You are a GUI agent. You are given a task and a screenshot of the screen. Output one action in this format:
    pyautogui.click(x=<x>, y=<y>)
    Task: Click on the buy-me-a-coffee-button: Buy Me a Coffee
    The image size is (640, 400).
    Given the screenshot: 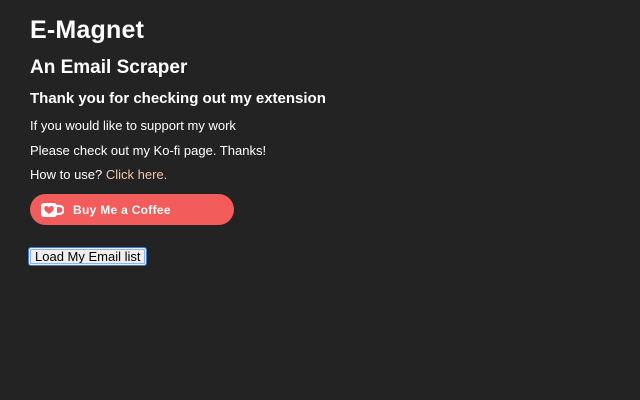 What is the action you would take?
    pyautogui.click(x=132, y=209)
    